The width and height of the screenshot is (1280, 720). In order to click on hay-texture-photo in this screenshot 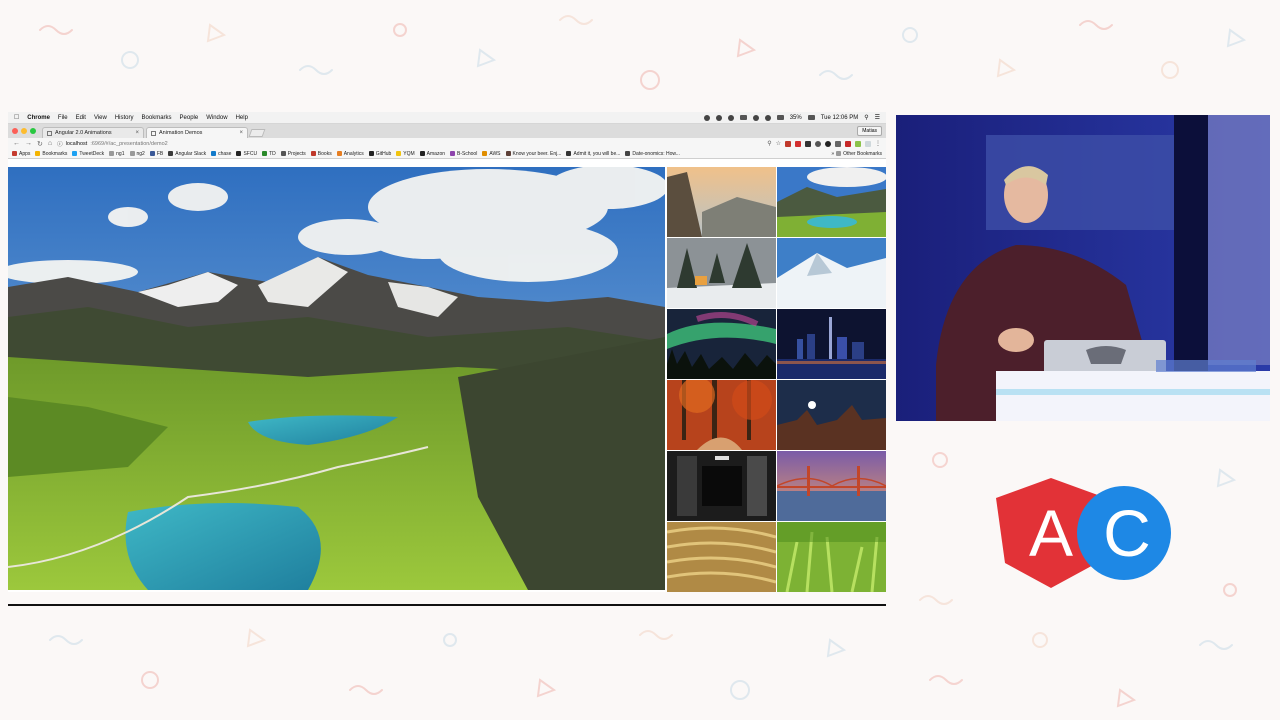, I will do `click(721, 557)`.